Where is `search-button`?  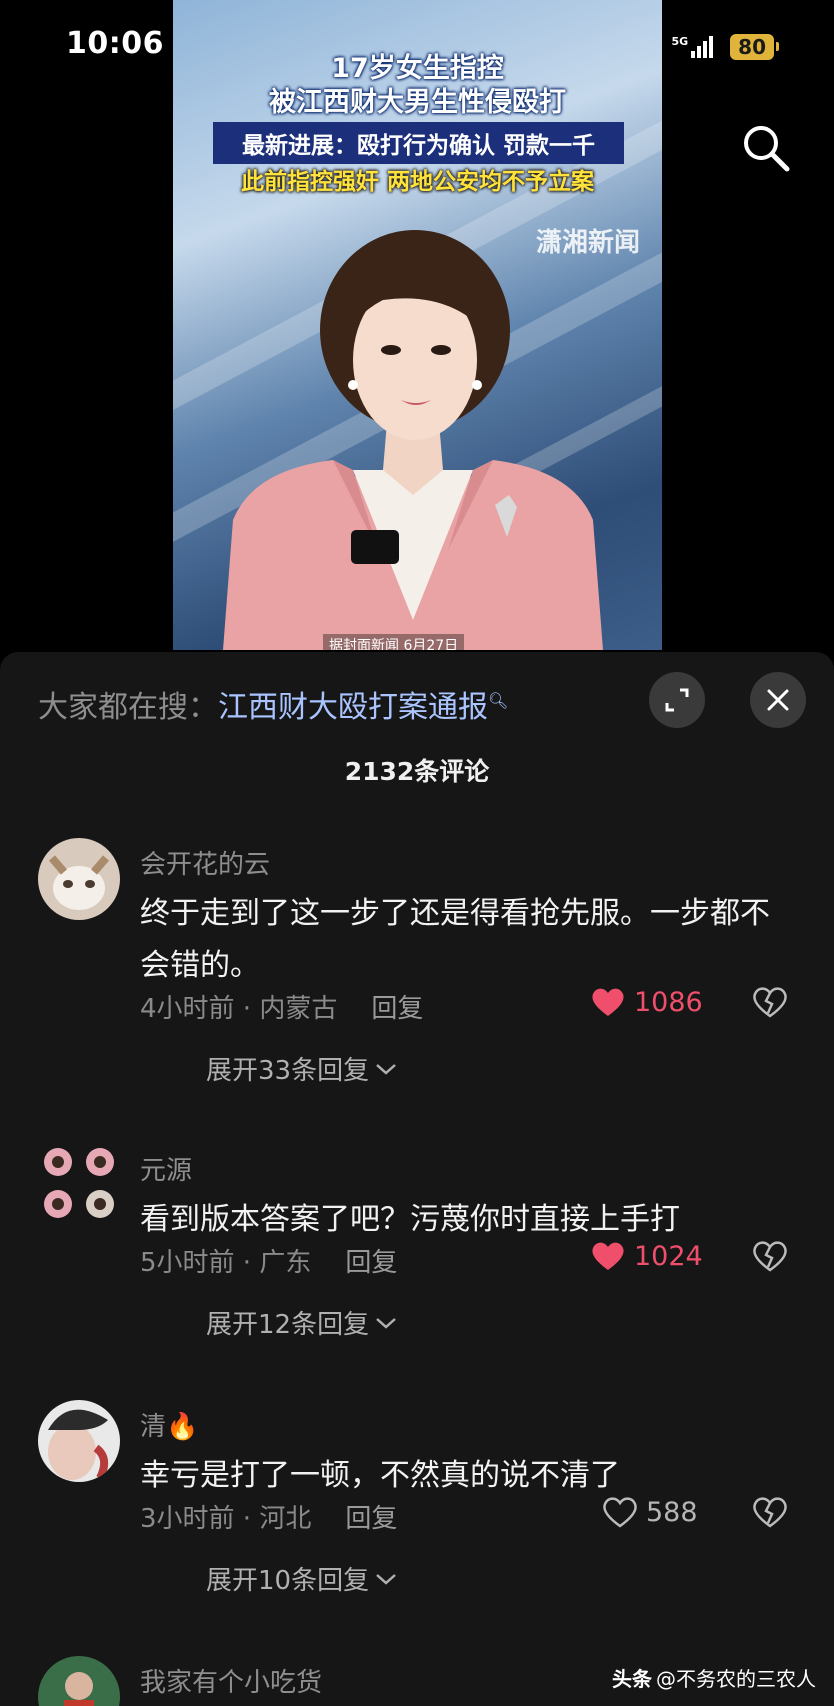 search-button is located at coordinates (766, 148).